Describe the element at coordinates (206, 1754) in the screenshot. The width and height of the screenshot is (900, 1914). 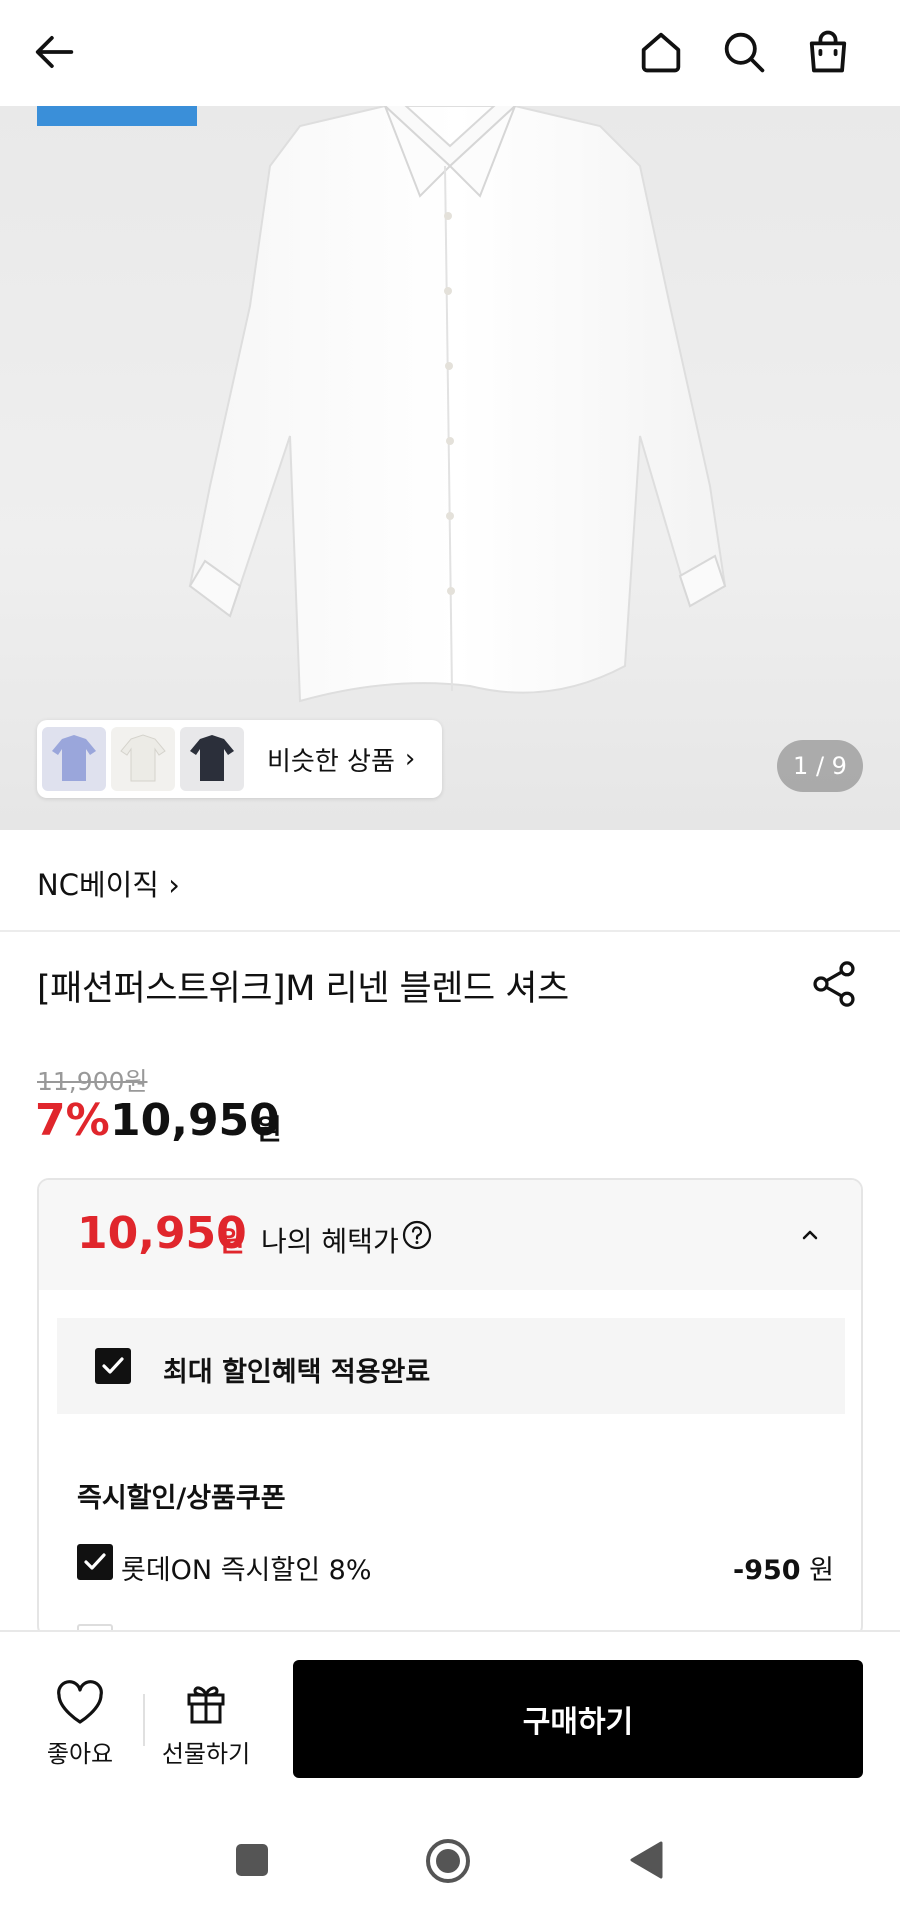
I see `gift-label: 선물하기` at that location.